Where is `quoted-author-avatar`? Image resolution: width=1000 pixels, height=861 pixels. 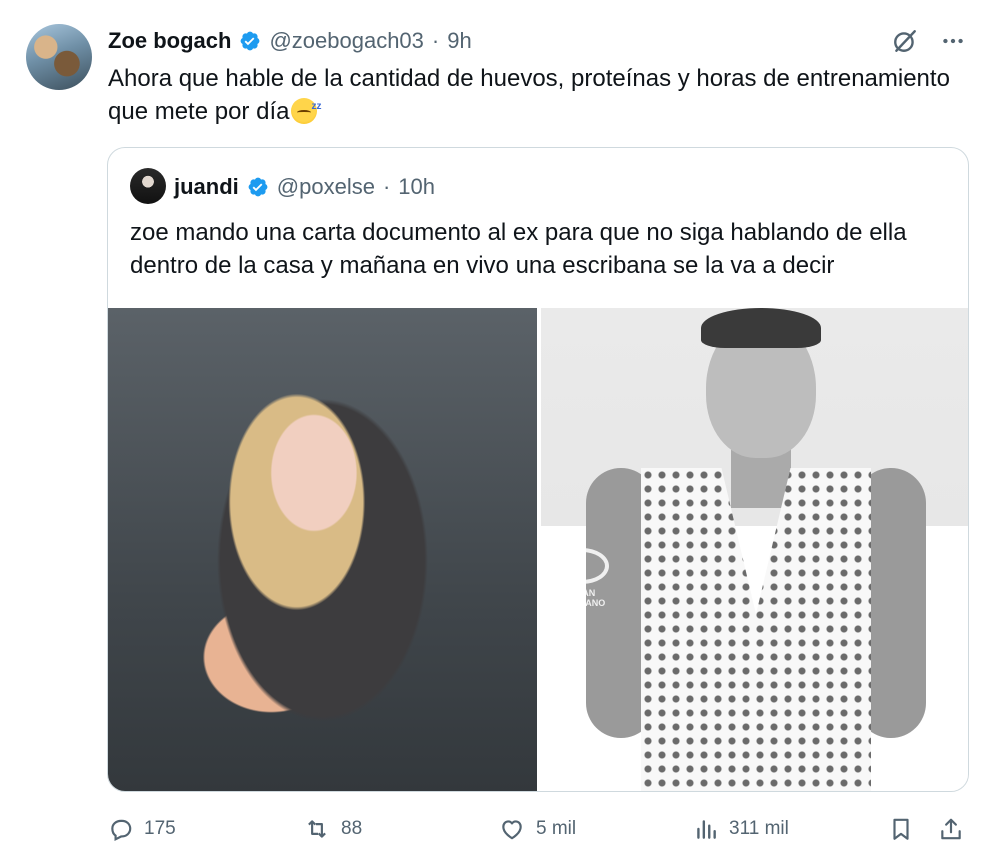
quoted-author-avatar is located at coordinates (148, 186).